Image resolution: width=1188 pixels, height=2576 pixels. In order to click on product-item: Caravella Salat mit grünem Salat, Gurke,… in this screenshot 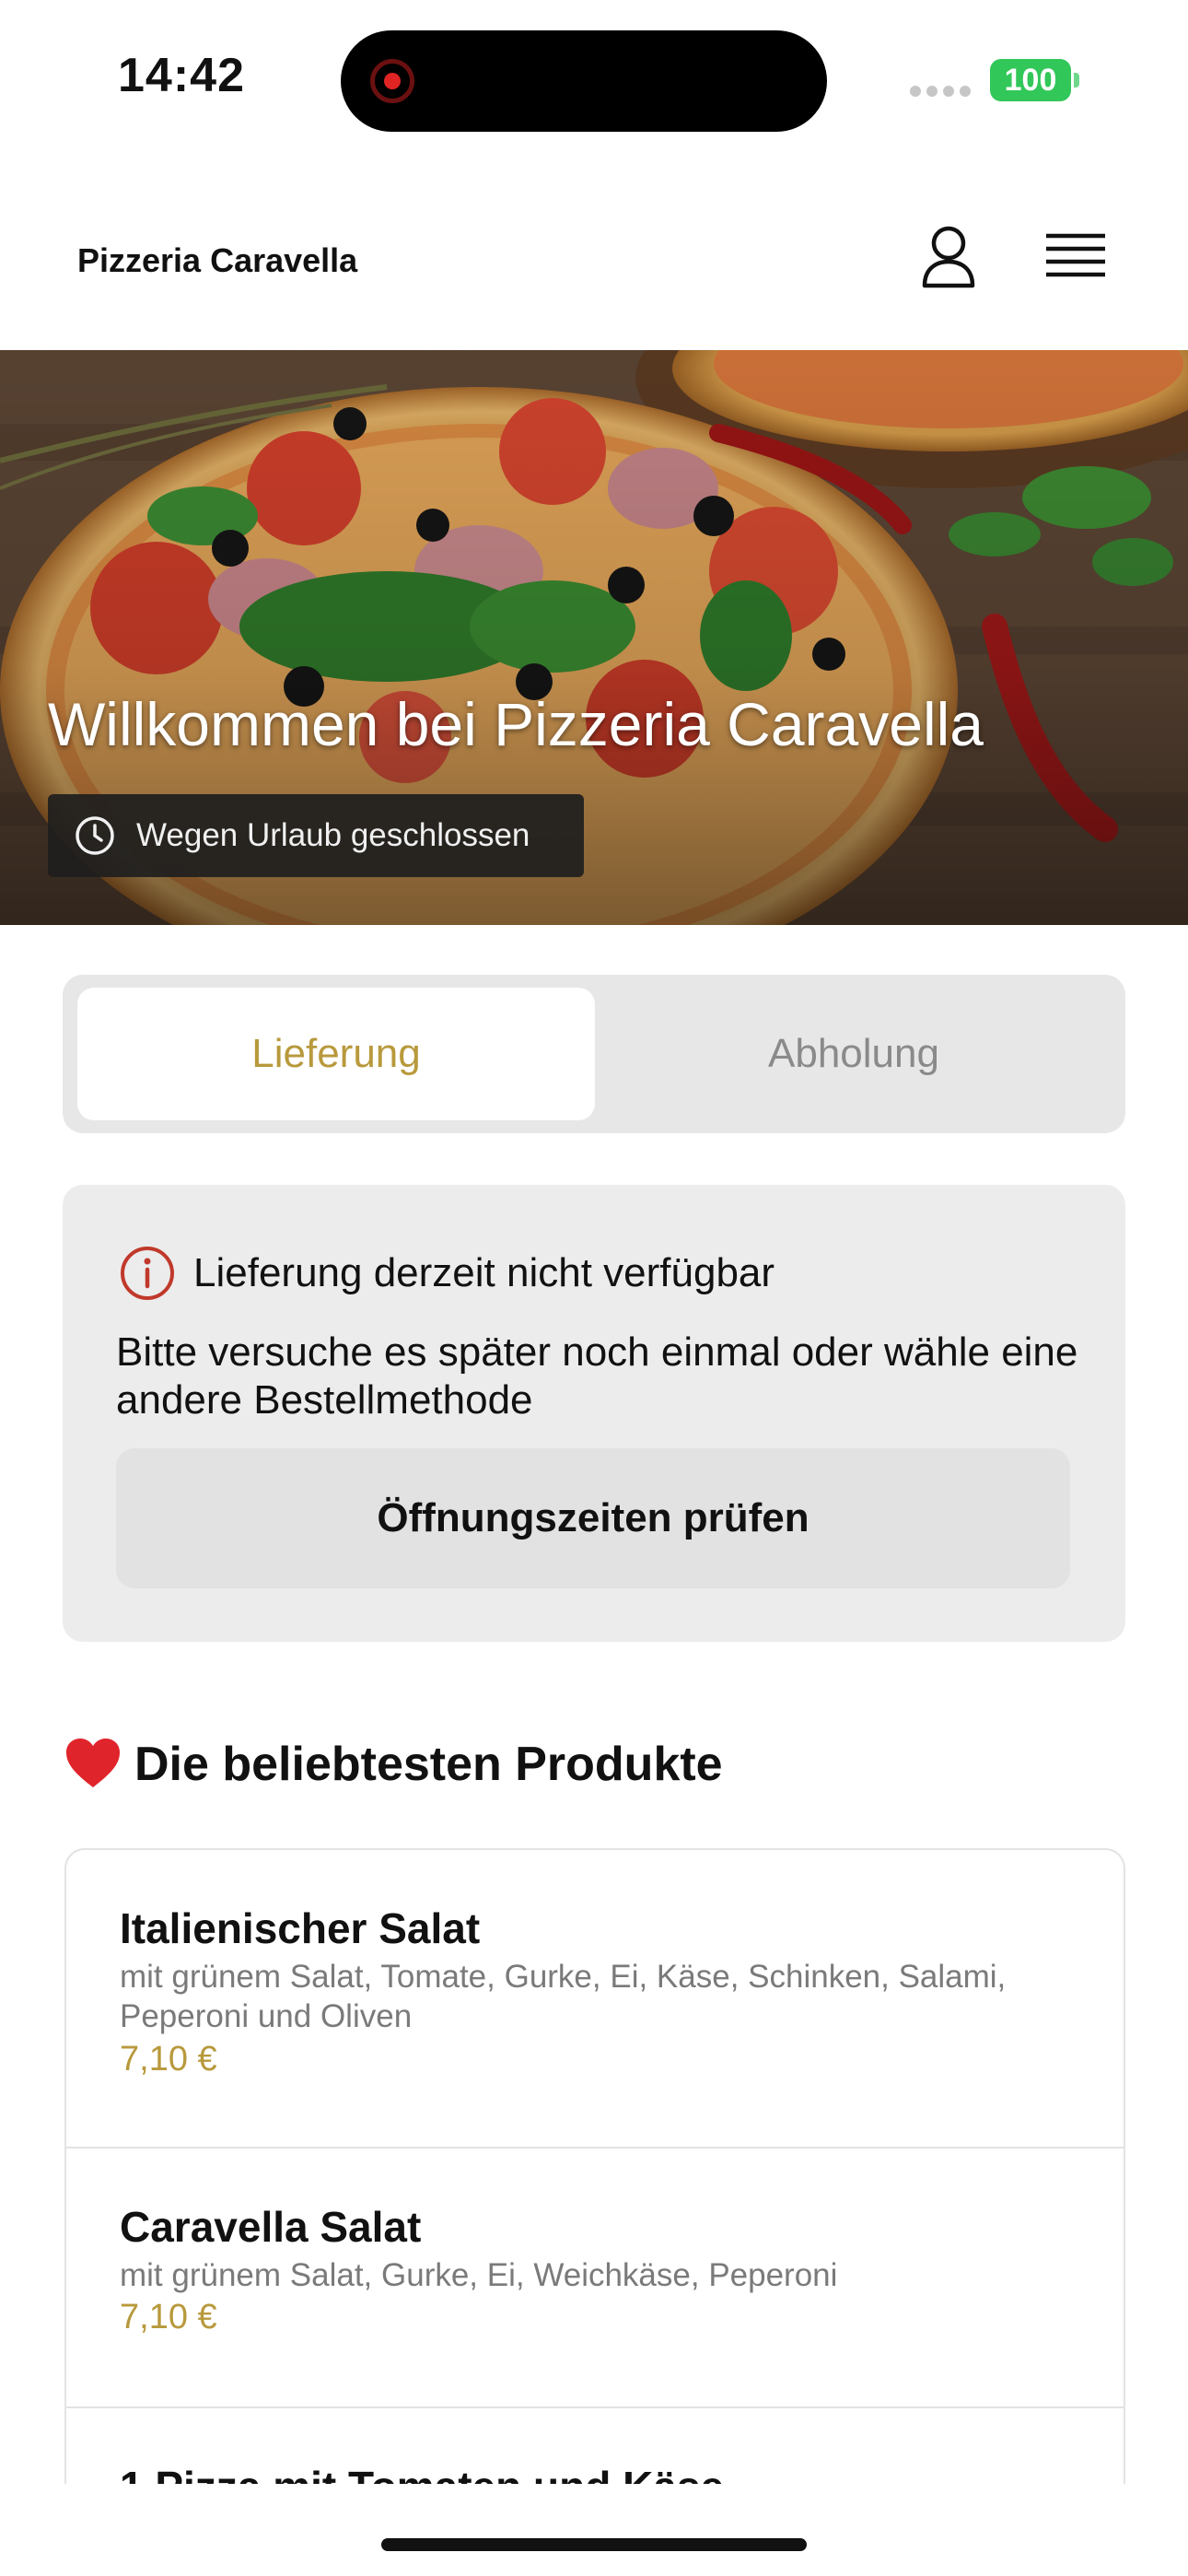, I will do `click(595, 2278)`.